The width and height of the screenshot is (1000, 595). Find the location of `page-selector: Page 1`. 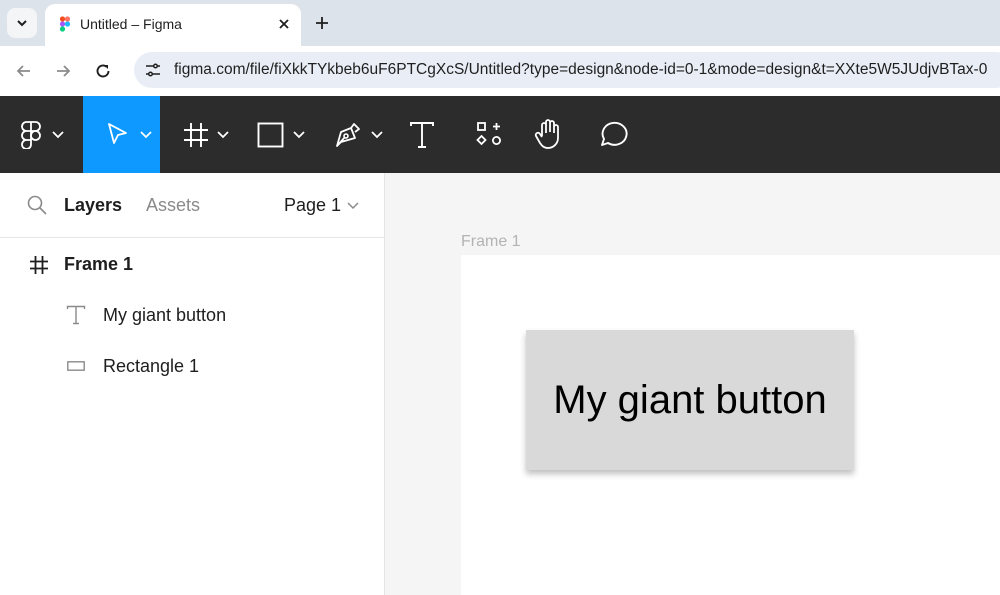

page-selector: Page 1 is located at coordinates (321, 205).